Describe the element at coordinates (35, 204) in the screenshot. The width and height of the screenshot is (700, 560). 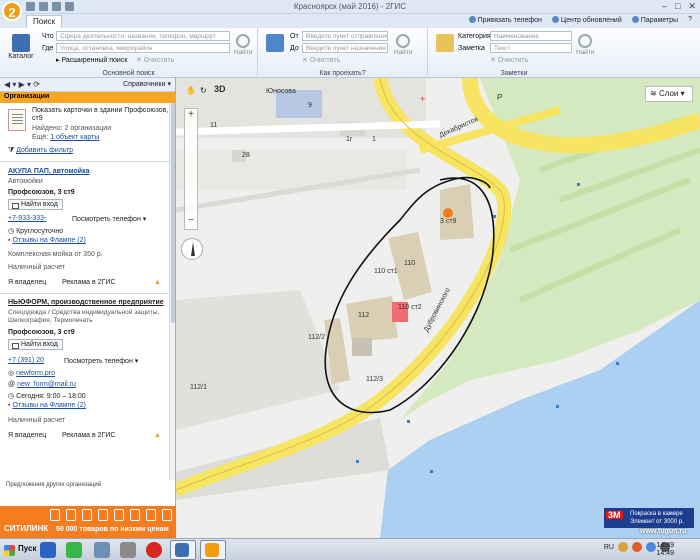
I see `find-entrance-button-1: Найти вход` at that location.